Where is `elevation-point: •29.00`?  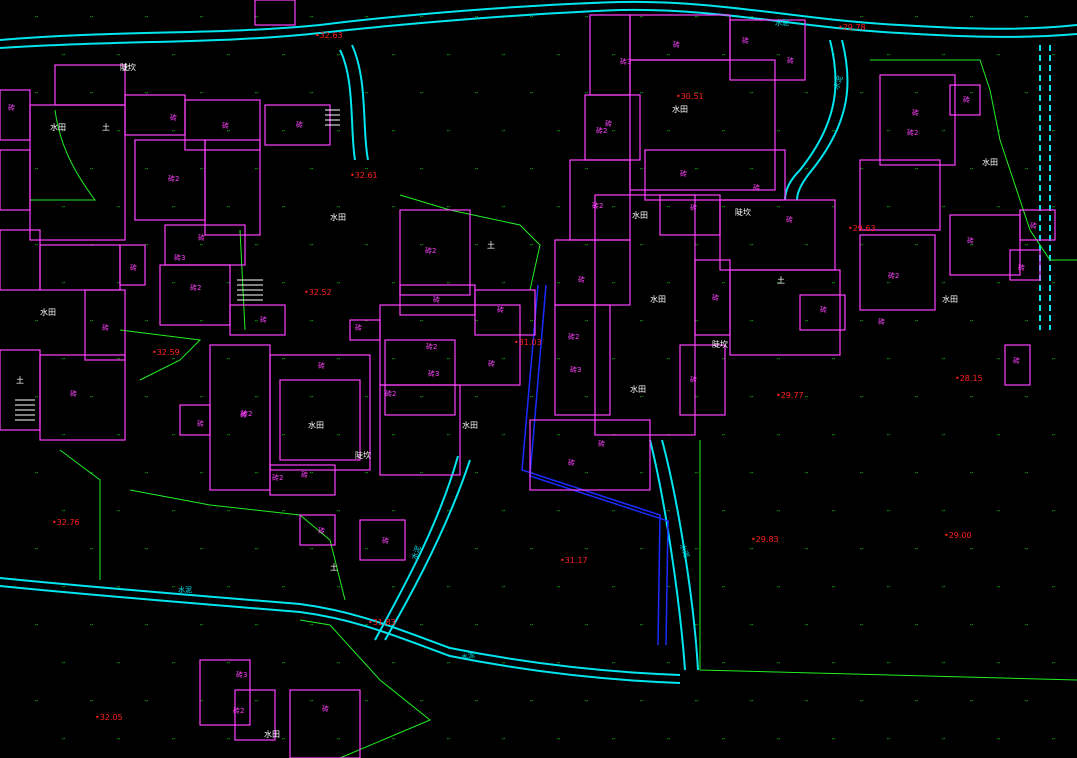
elevation-point: •29.00 is located at coordinates (958, 535).